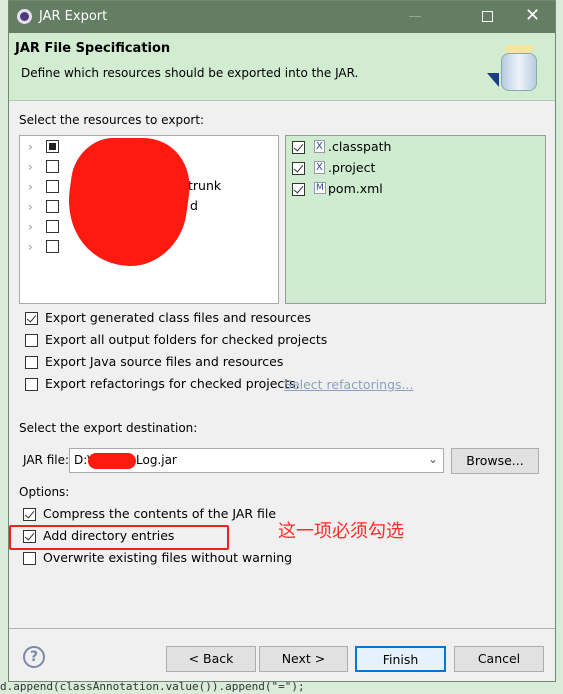 This screenshot has width=563, height=694. I want to click on close-button: ✕, so click(532, 15).